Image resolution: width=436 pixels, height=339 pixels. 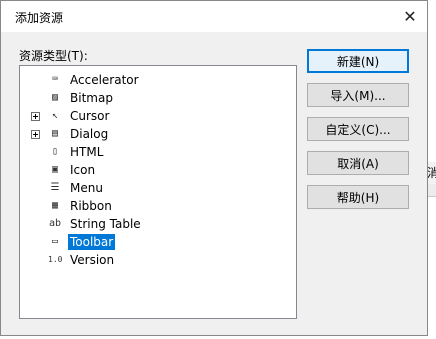 I want to click on help-button: 帮助(H), so click(x=358, y=197).